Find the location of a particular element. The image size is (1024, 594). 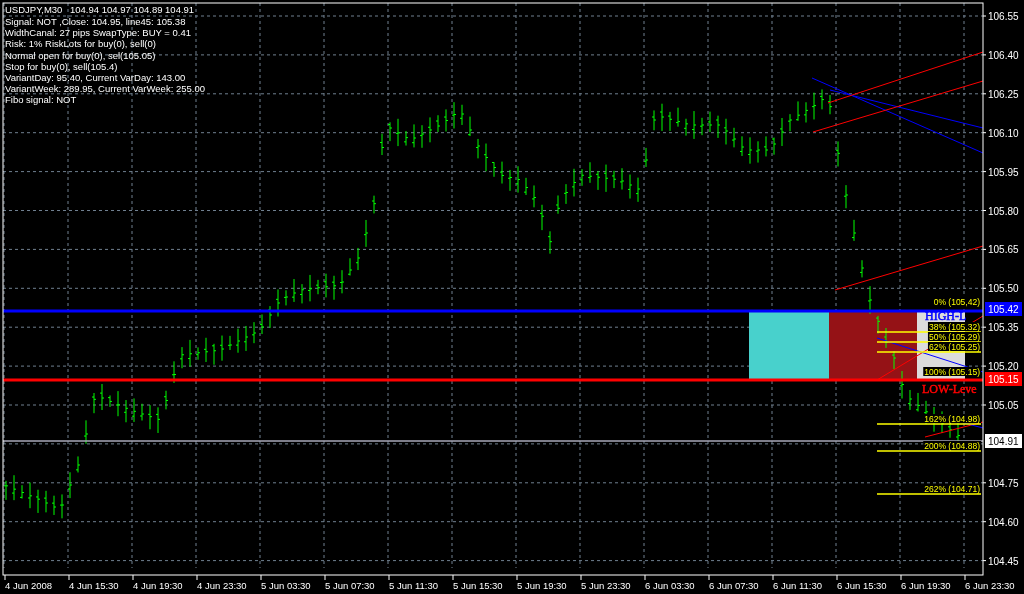

price-label: 106.55 is located at coordinates (1003, 16).